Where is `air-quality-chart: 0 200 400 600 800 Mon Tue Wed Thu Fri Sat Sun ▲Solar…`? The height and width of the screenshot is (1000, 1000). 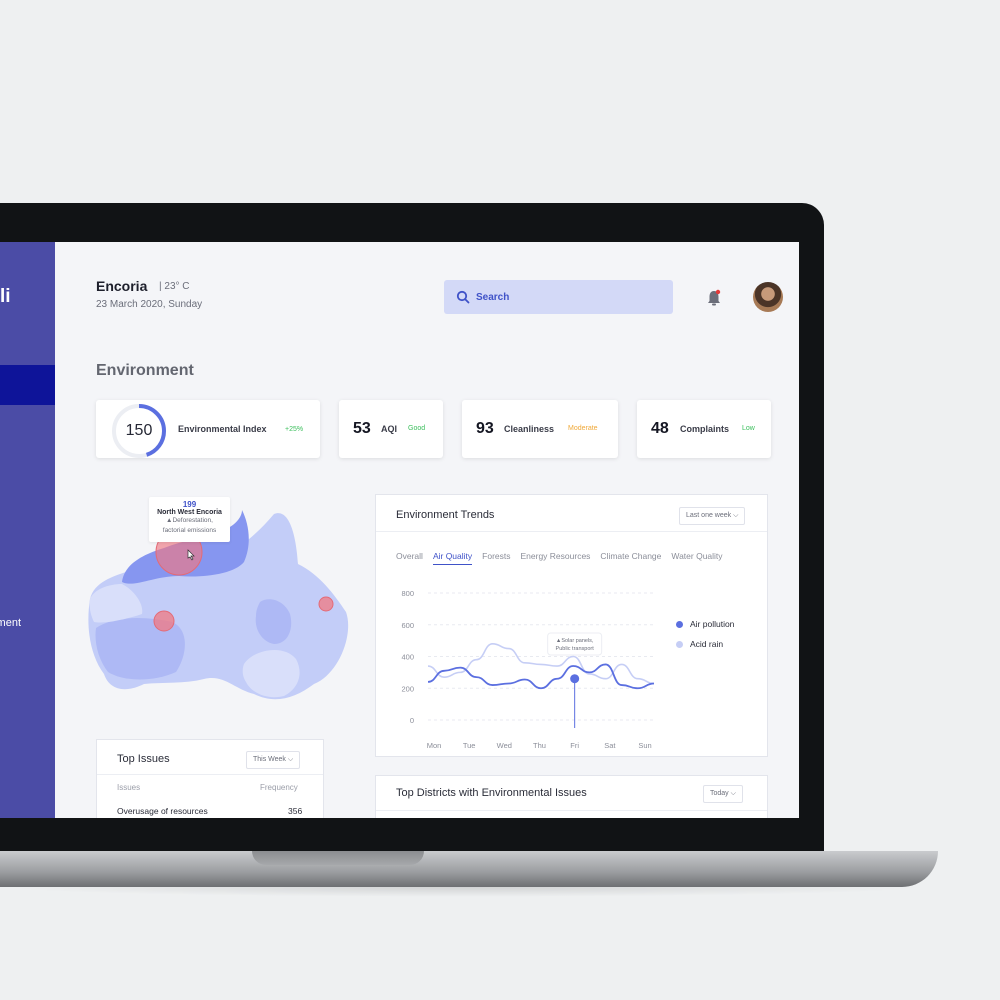
air-quality-chart: 0 200 400 600 800 Mon Tue Wed Thu Fri Sat Sun ▲Solar… is located at coordinates (571, 669).